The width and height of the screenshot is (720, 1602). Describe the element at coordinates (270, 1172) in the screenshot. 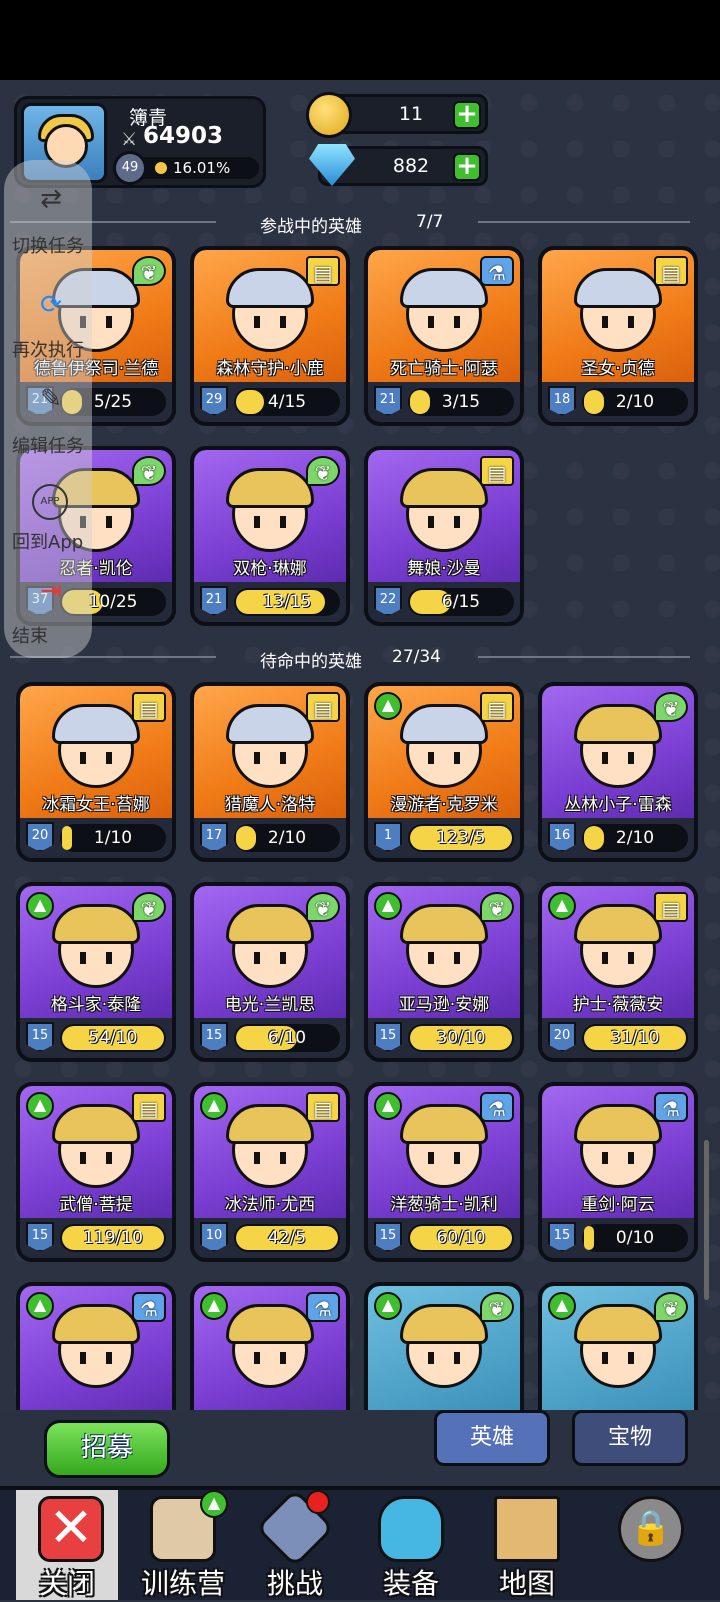

I see `hero-card: ▤ ▲ 冰法师·尤西 10 42/5` at that location.